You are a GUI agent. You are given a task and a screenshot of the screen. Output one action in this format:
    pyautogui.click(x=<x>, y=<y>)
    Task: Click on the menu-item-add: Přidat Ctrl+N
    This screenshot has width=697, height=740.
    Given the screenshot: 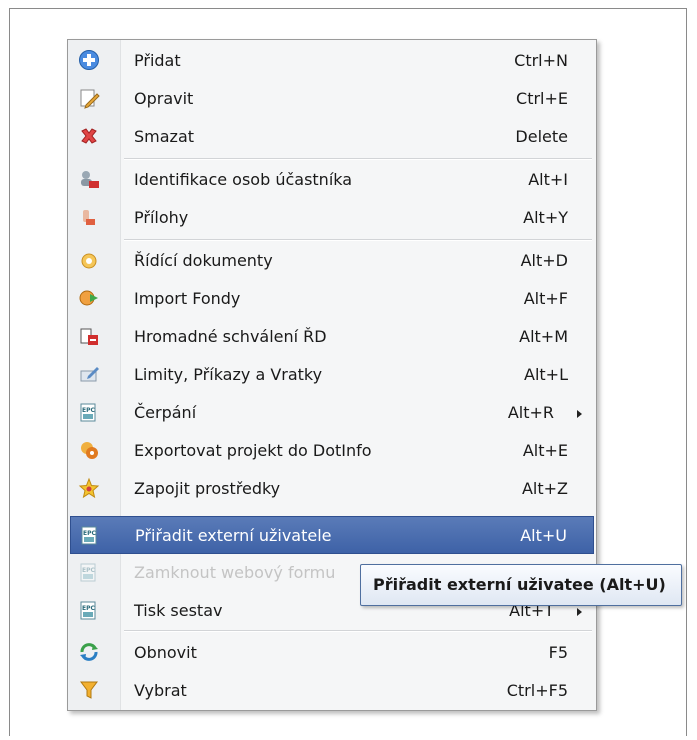 What is the action you would take?
    pyautogui.click(x=332, y=61)
    